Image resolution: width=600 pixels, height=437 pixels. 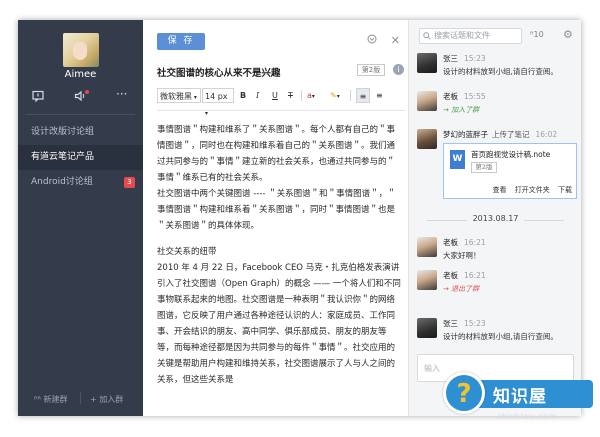 I want to click on watermark-title: 知识屋, so click(x=520, y=397).